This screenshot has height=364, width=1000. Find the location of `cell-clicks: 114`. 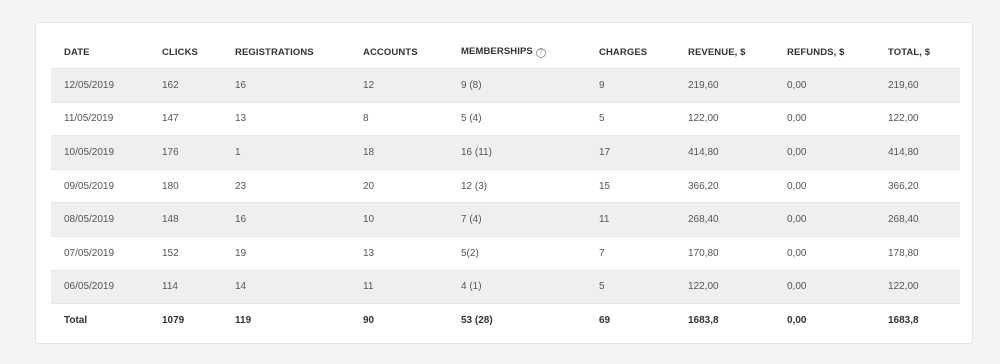

cell-clicks: 114 is located at coordinates (185, 286).